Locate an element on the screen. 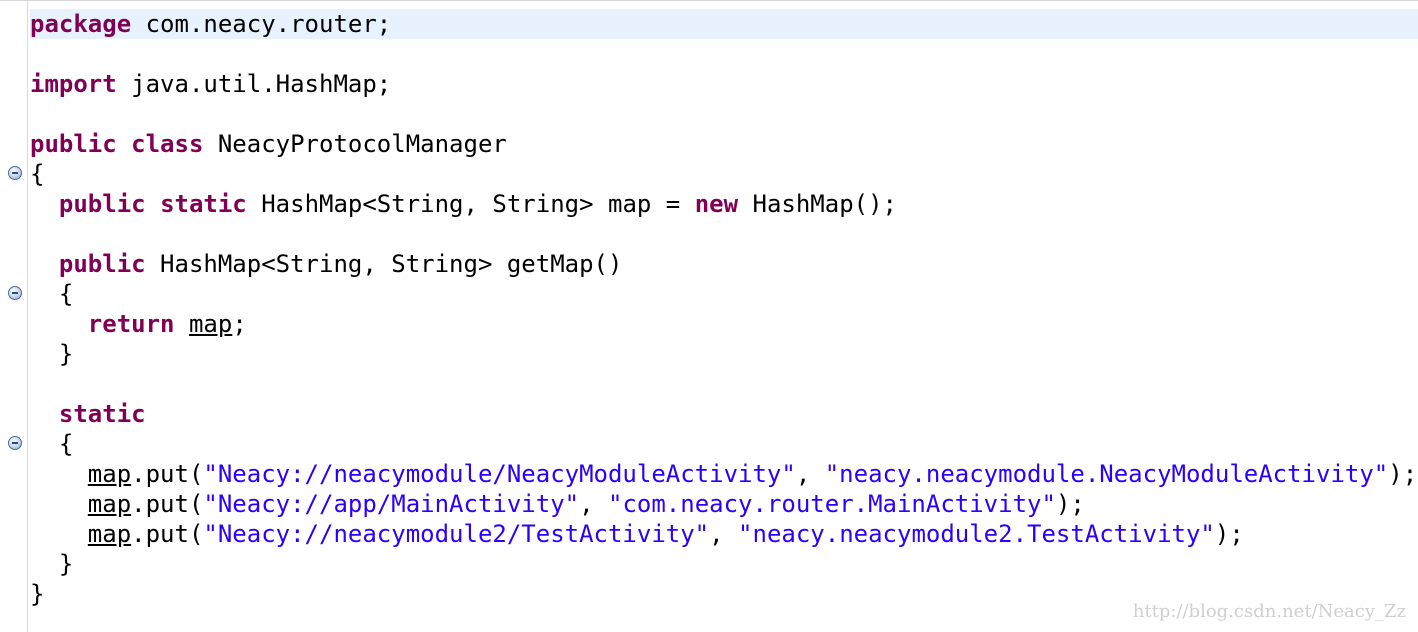  fold-getmap-body-icon is located at coordinates (15, 293).